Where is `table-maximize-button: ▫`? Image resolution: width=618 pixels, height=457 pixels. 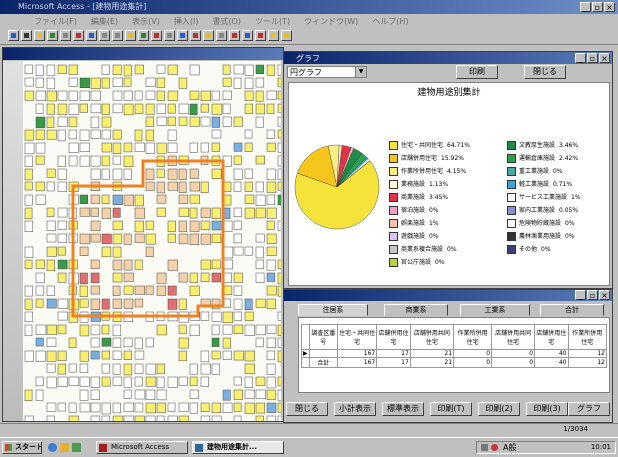
table-maximize-button: ▫ is located at coordinates (592, 295).